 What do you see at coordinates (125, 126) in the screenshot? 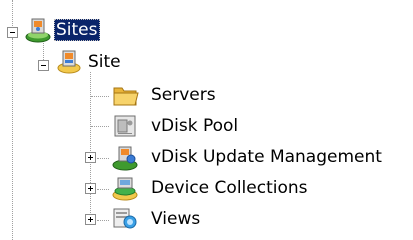
I see `vdisk-pool-icon` at bounding box center [125, 126].